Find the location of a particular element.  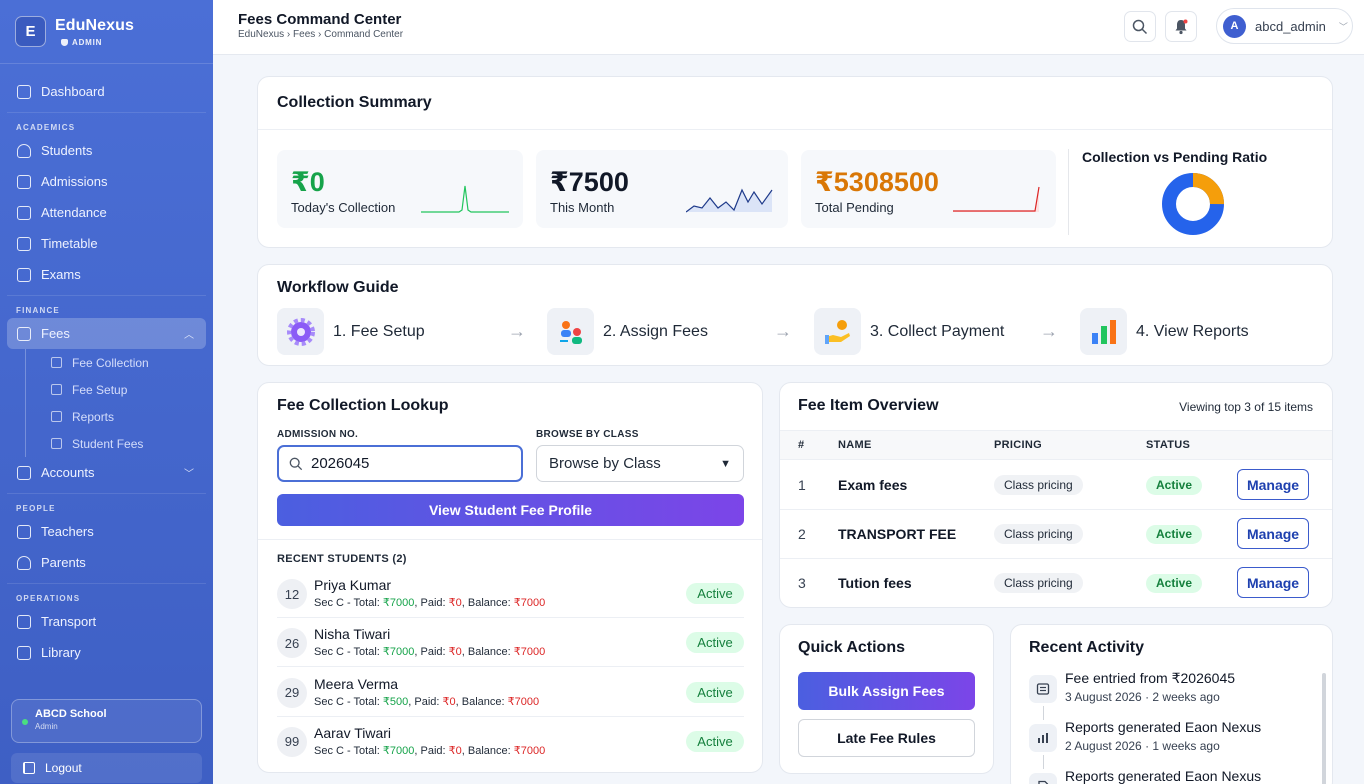

assign-people-icon is located at coordinates (570, 331).